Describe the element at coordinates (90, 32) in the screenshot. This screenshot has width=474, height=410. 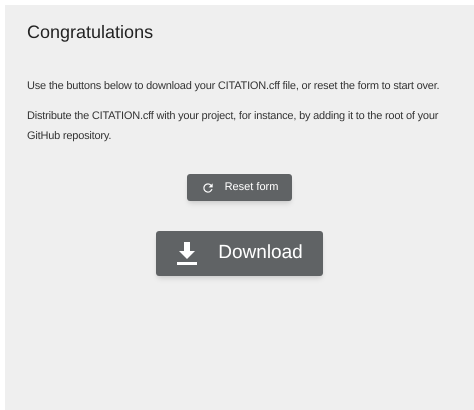
I see `page-title: Congratulations` at that location.